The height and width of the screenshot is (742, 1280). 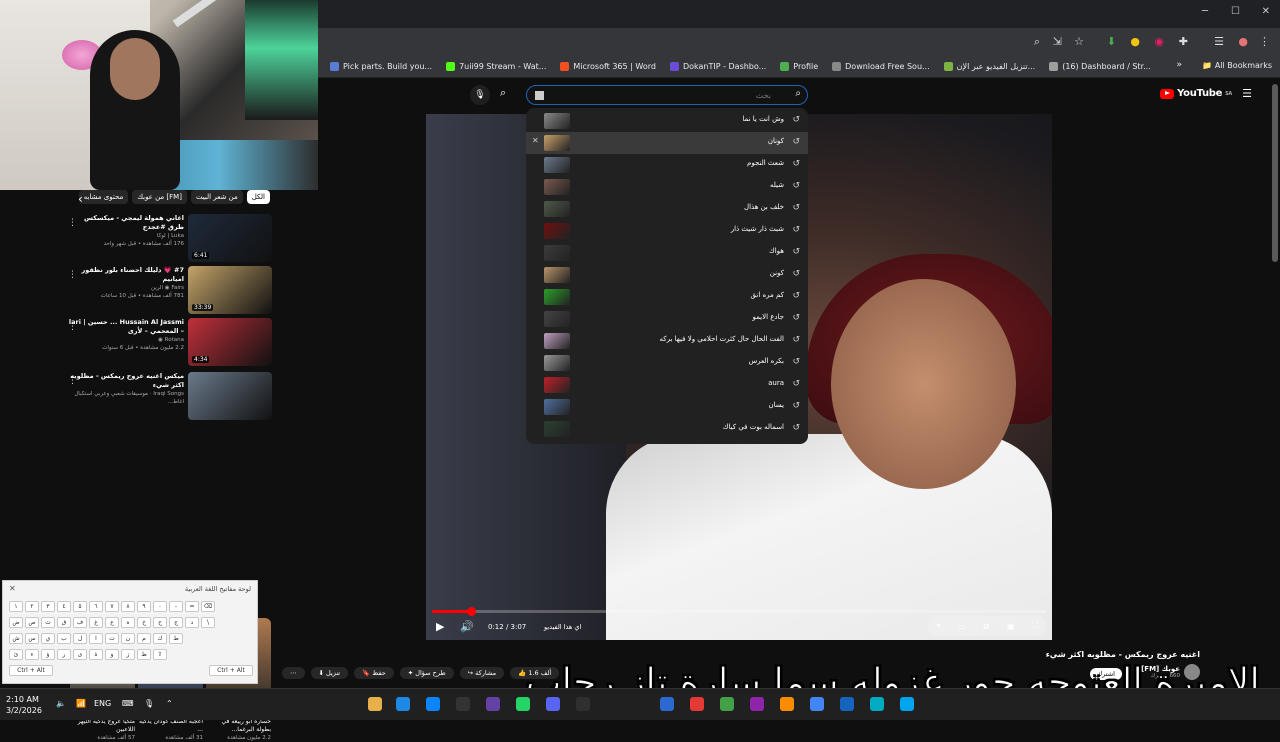 What do you see at coordinates (426, 673) in the screenshot?
I see `ask-button: ✦ طرح سؤال` at bounding box center [426, 673].